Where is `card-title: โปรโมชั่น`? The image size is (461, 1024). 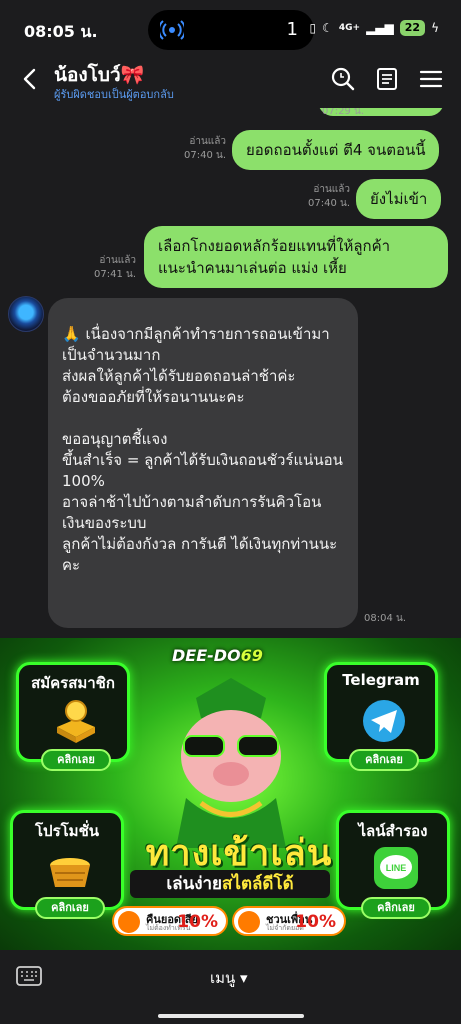 card-title: โปรโมชั่น is located at coordinates (66, 831).